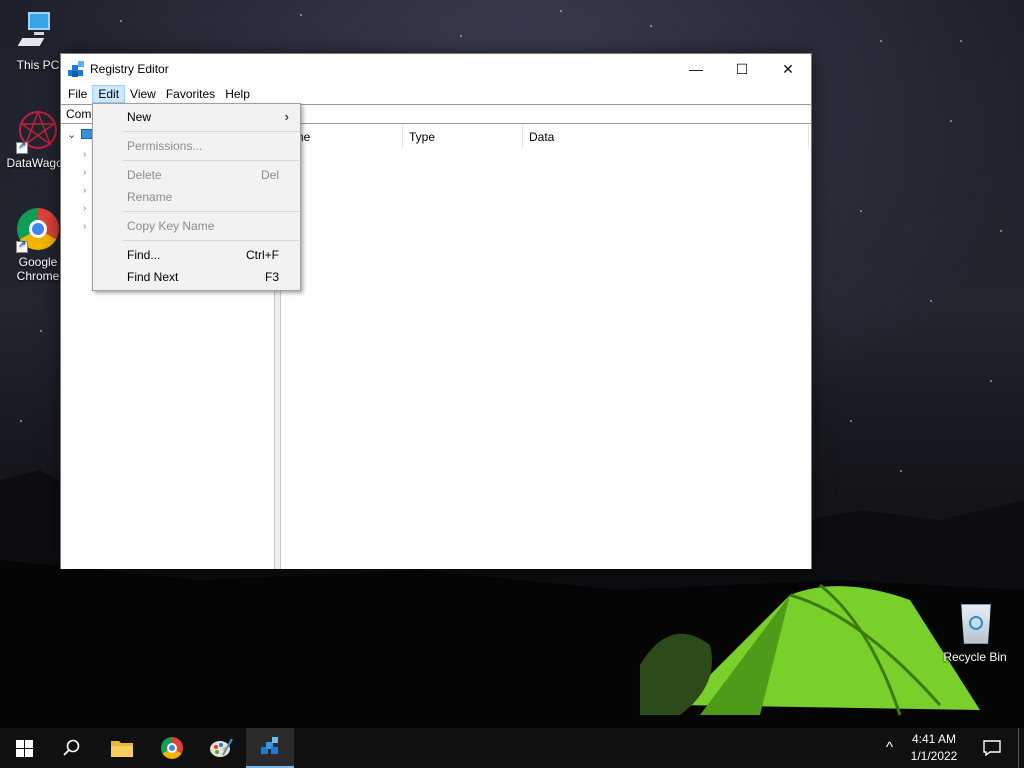 The image size is (1024, 768). What do you see at coordinates (153, 277) in the screenshot?
I see `menu-item-label: Find Next` at bounding box center [153, 277].